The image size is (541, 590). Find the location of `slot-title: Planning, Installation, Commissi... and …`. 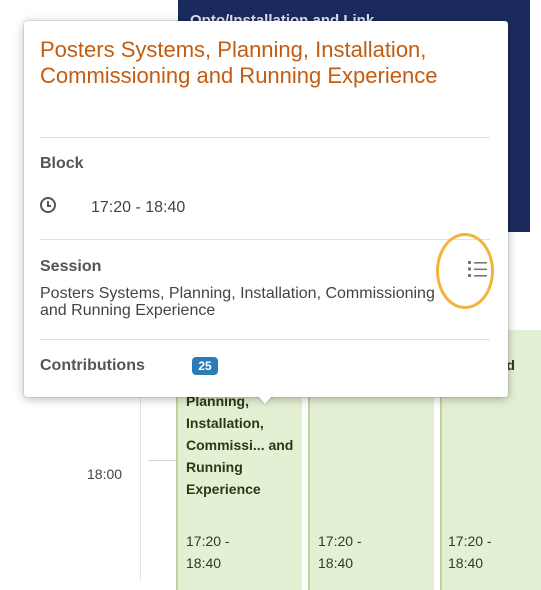

slot-title: Planning, Installation, Commissi... and … is located at coordinates (240, 445).